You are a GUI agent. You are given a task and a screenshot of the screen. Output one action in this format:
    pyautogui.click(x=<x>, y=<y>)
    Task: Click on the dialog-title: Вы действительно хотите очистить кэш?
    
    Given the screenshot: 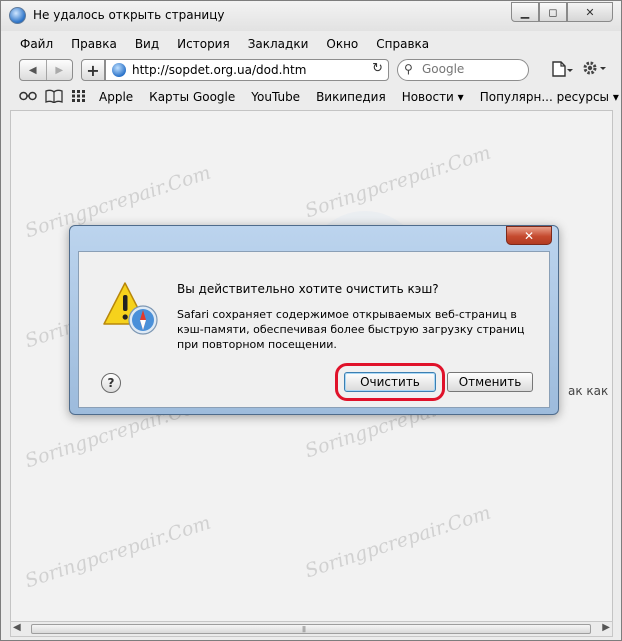 What is the action you would take?
    pyautogui.click(x=308, y=289)
    